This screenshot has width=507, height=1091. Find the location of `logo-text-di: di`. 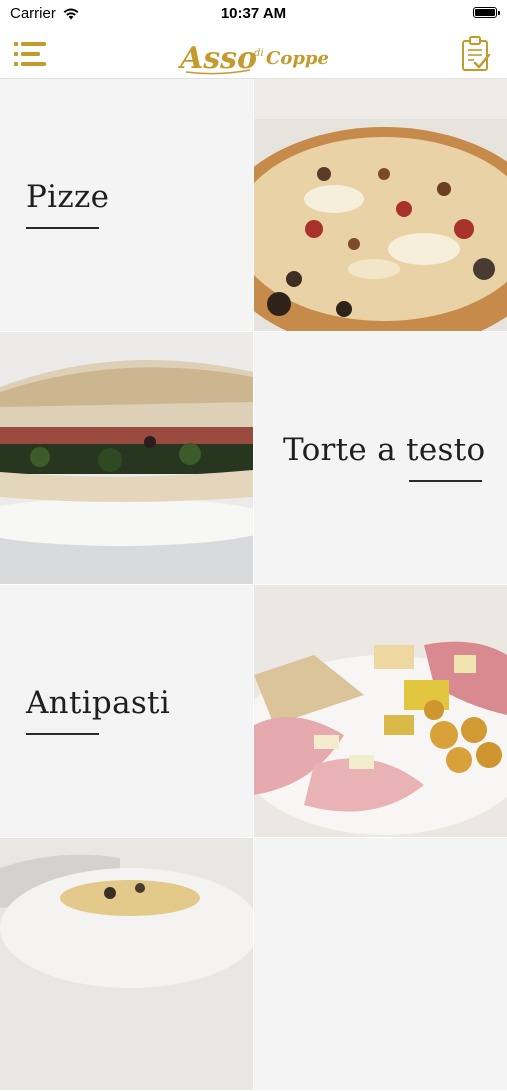

logo-text-di: di is located at coordinates (259, 53).